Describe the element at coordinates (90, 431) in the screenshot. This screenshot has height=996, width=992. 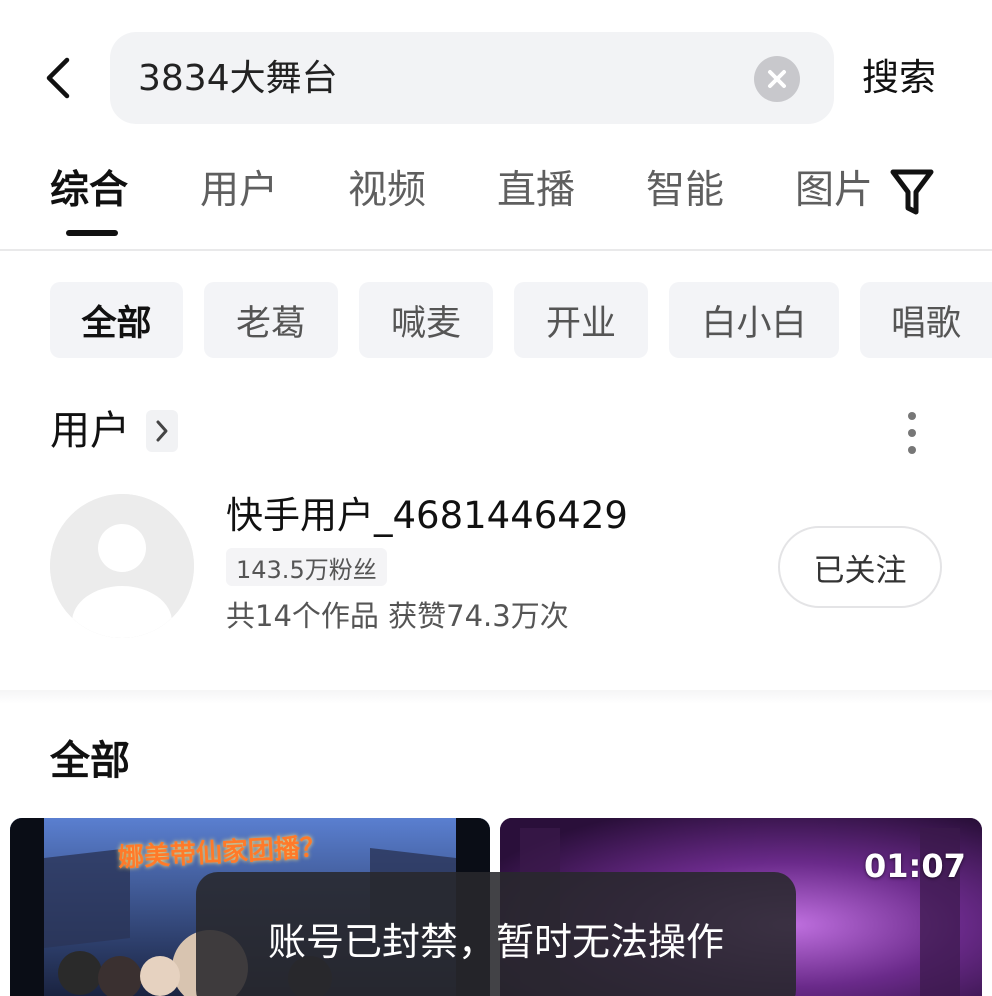
I see `user-section-title: 用户` at that location.